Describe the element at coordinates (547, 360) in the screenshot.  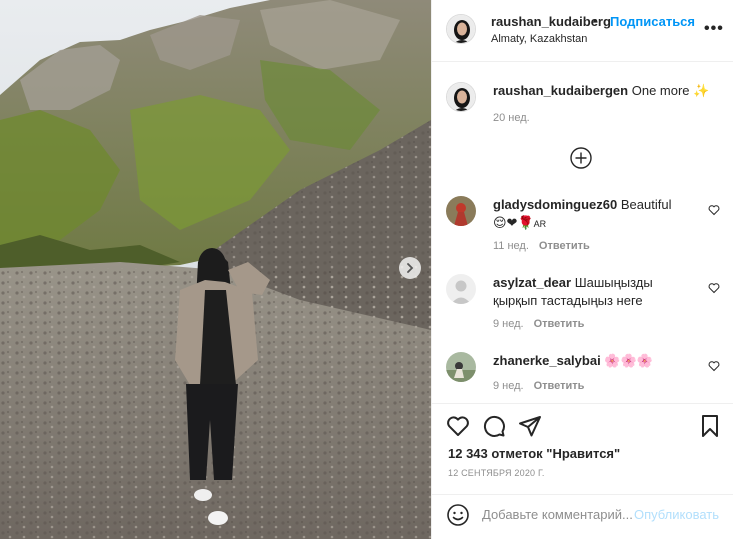
I see `comment-username: zhanerke_salybai` at that location.